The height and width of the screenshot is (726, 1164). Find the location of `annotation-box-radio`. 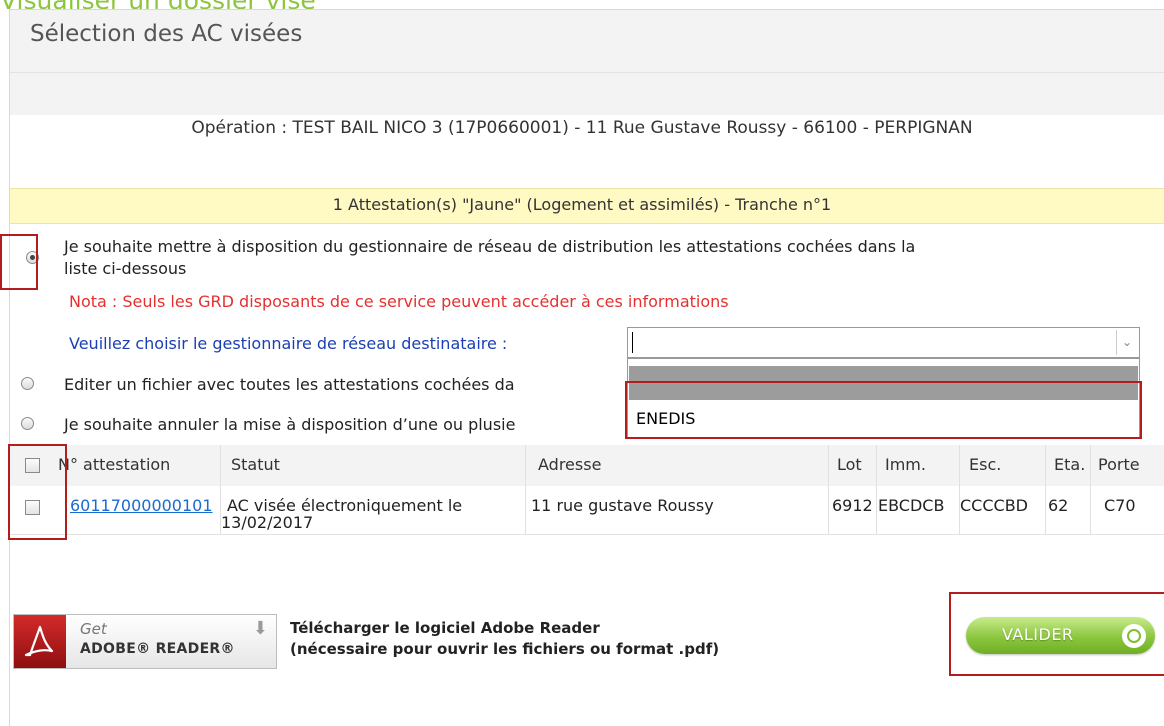

annotation-box-radio is located at coordinates (19, 262).